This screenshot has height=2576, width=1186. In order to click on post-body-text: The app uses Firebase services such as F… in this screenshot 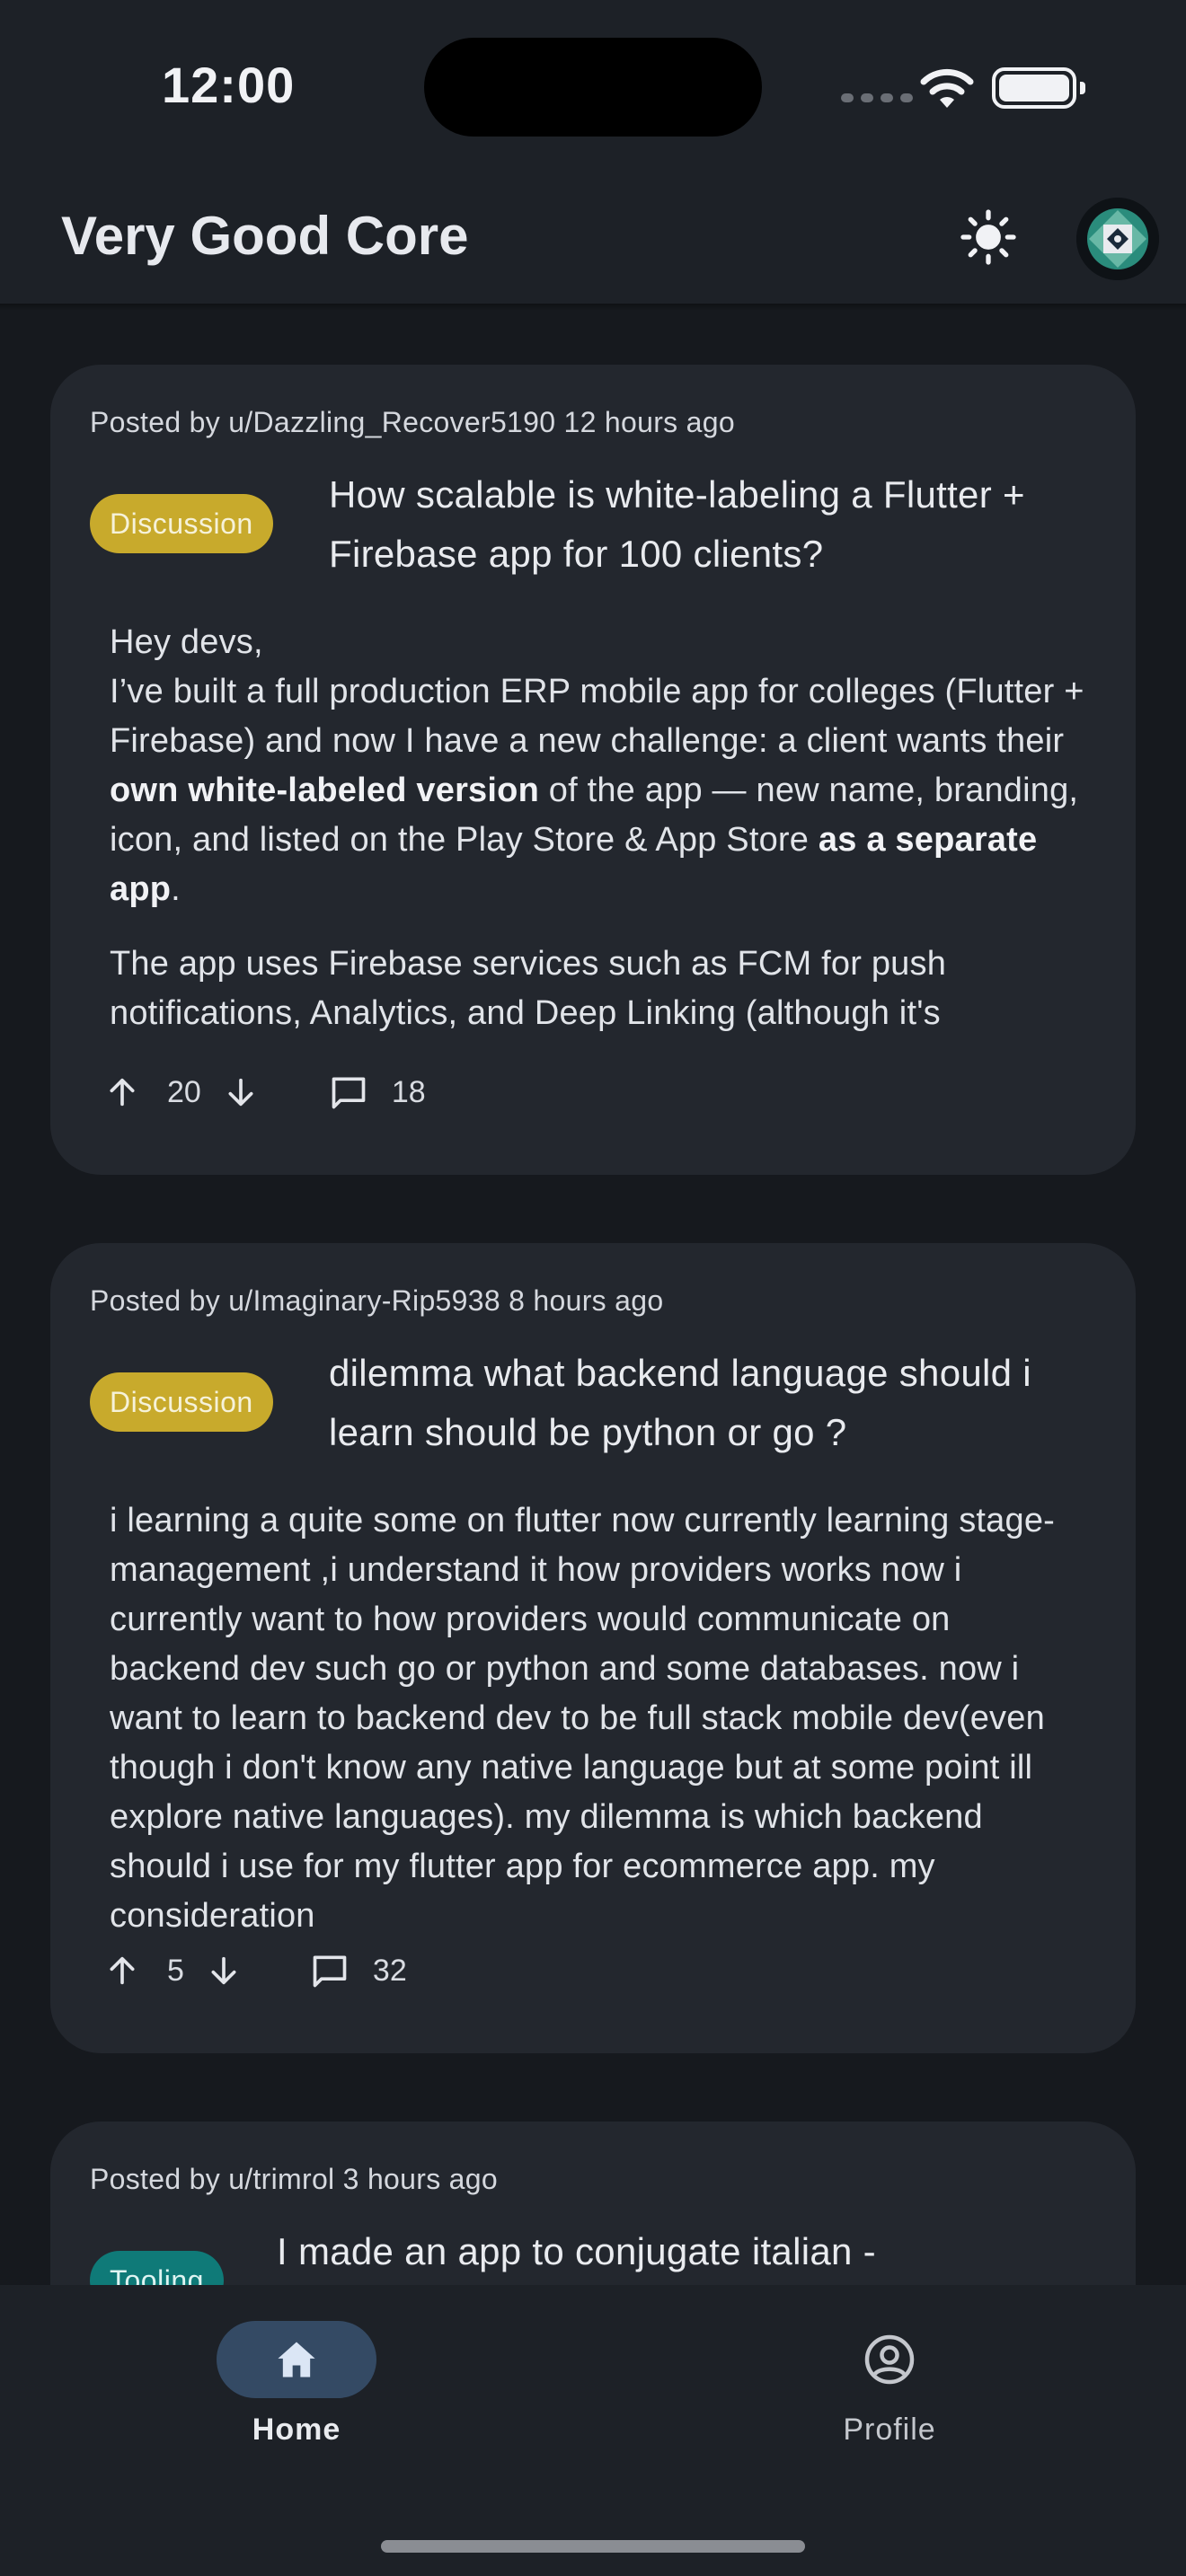, I will do `click(528, 988)`.